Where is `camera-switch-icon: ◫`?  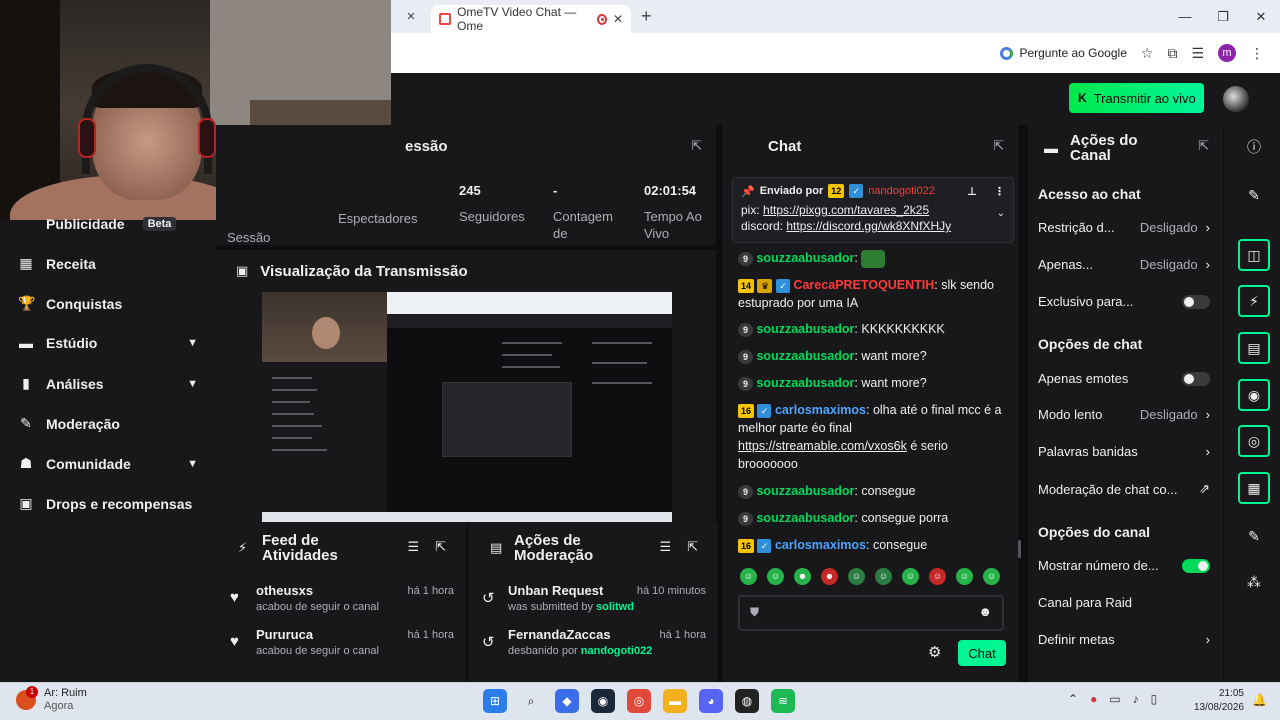 camera-switch-icon: ◫ is located at coordinates (1254, 255).